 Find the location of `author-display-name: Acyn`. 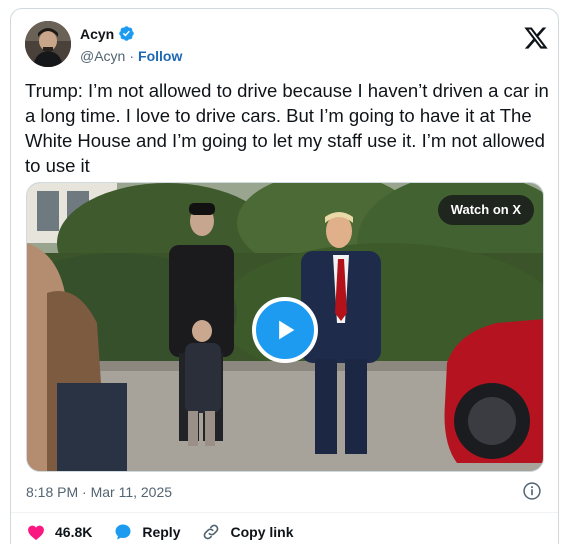

author-display-name: Acyn is located at coordinates (97, 34).